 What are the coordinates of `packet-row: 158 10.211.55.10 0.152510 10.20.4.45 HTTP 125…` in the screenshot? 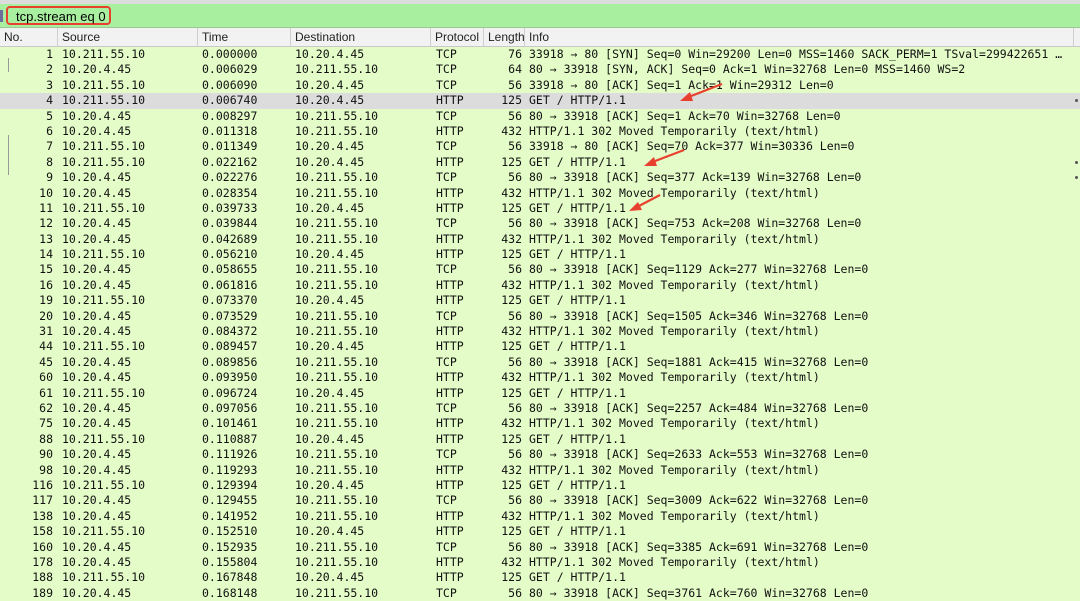 It's located at (540, 532).